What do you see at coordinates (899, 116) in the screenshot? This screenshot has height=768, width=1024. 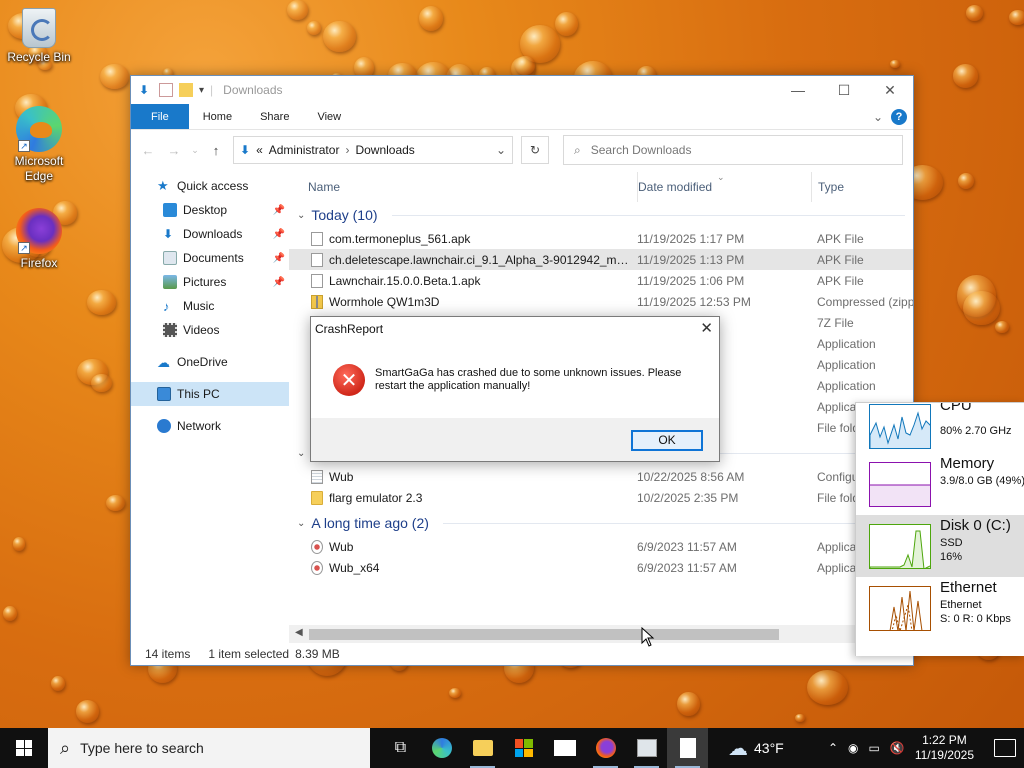 I see `help-icon: ?` at bounding box center [899, 116].